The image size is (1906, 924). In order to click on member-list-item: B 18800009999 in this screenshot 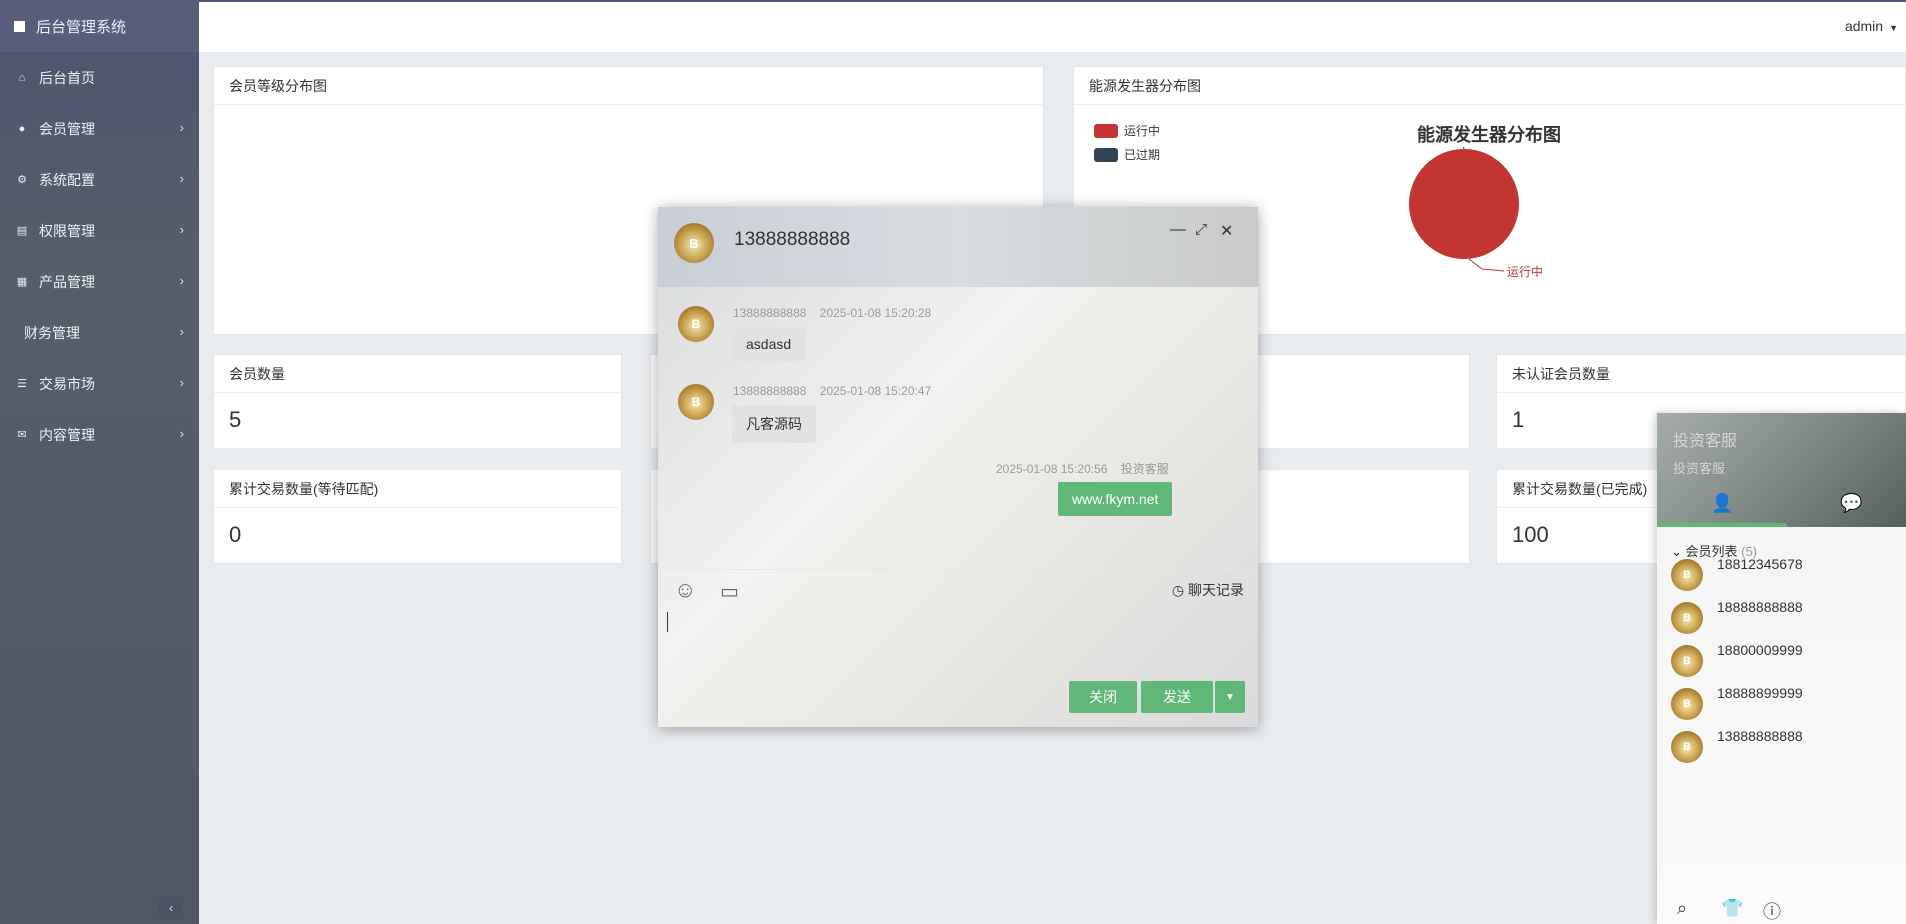, I will do `click(1786, 666)`.